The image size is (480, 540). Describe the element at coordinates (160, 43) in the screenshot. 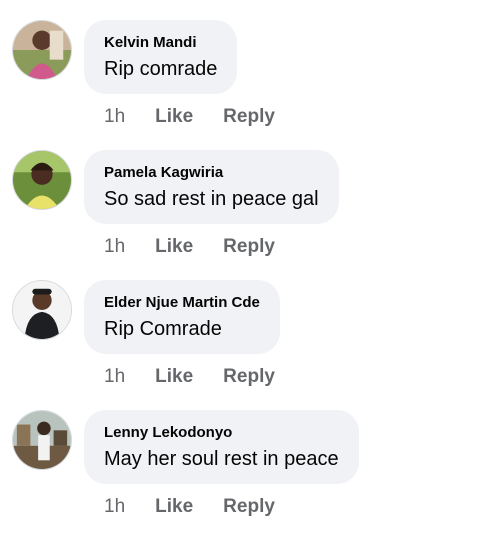

I see `comment-author: Kelvin Mandi` at that location.